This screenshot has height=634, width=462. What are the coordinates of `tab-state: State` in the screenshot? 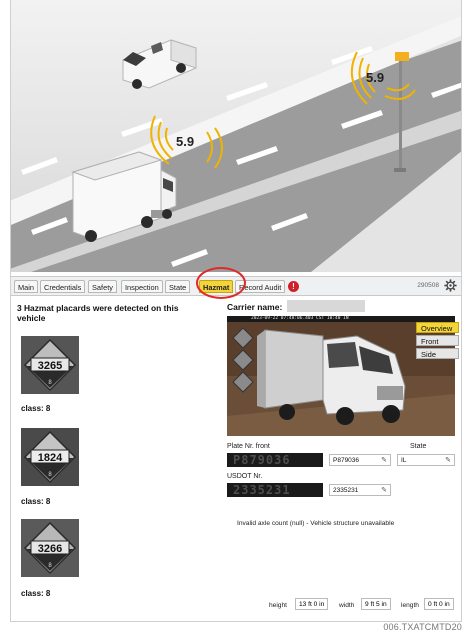 It's located at (178, 286).